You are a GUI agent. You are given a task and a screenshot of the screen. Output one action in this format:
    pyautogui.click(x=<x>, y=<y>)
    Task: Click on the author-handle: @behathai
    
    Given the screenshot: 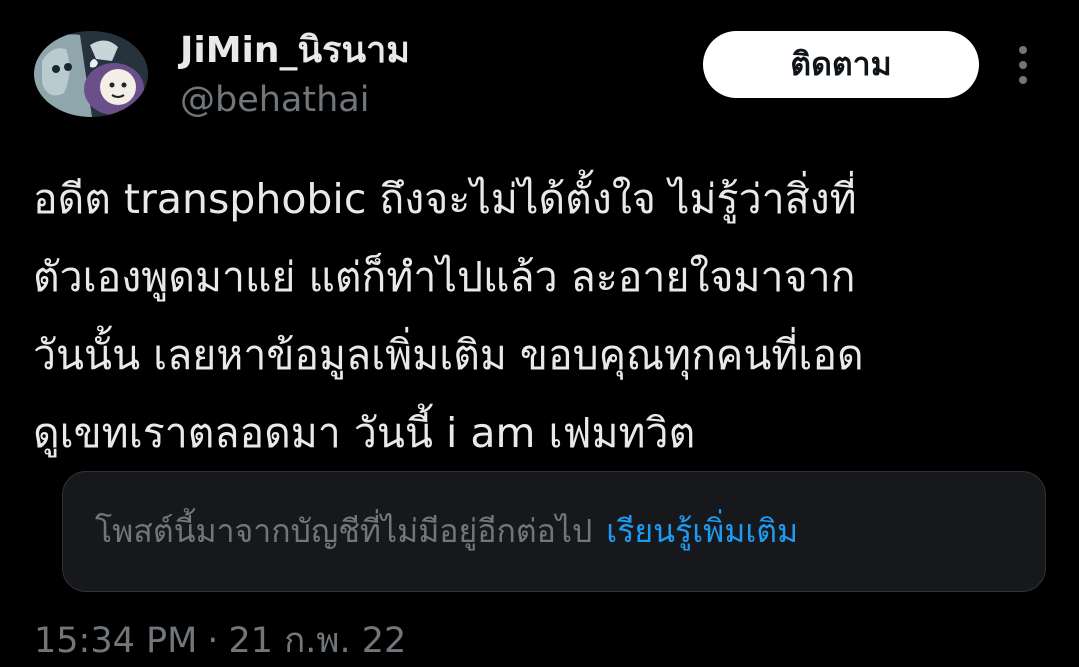 What is the action you would take?
    pyautogui.click(x=274, y=100)
    